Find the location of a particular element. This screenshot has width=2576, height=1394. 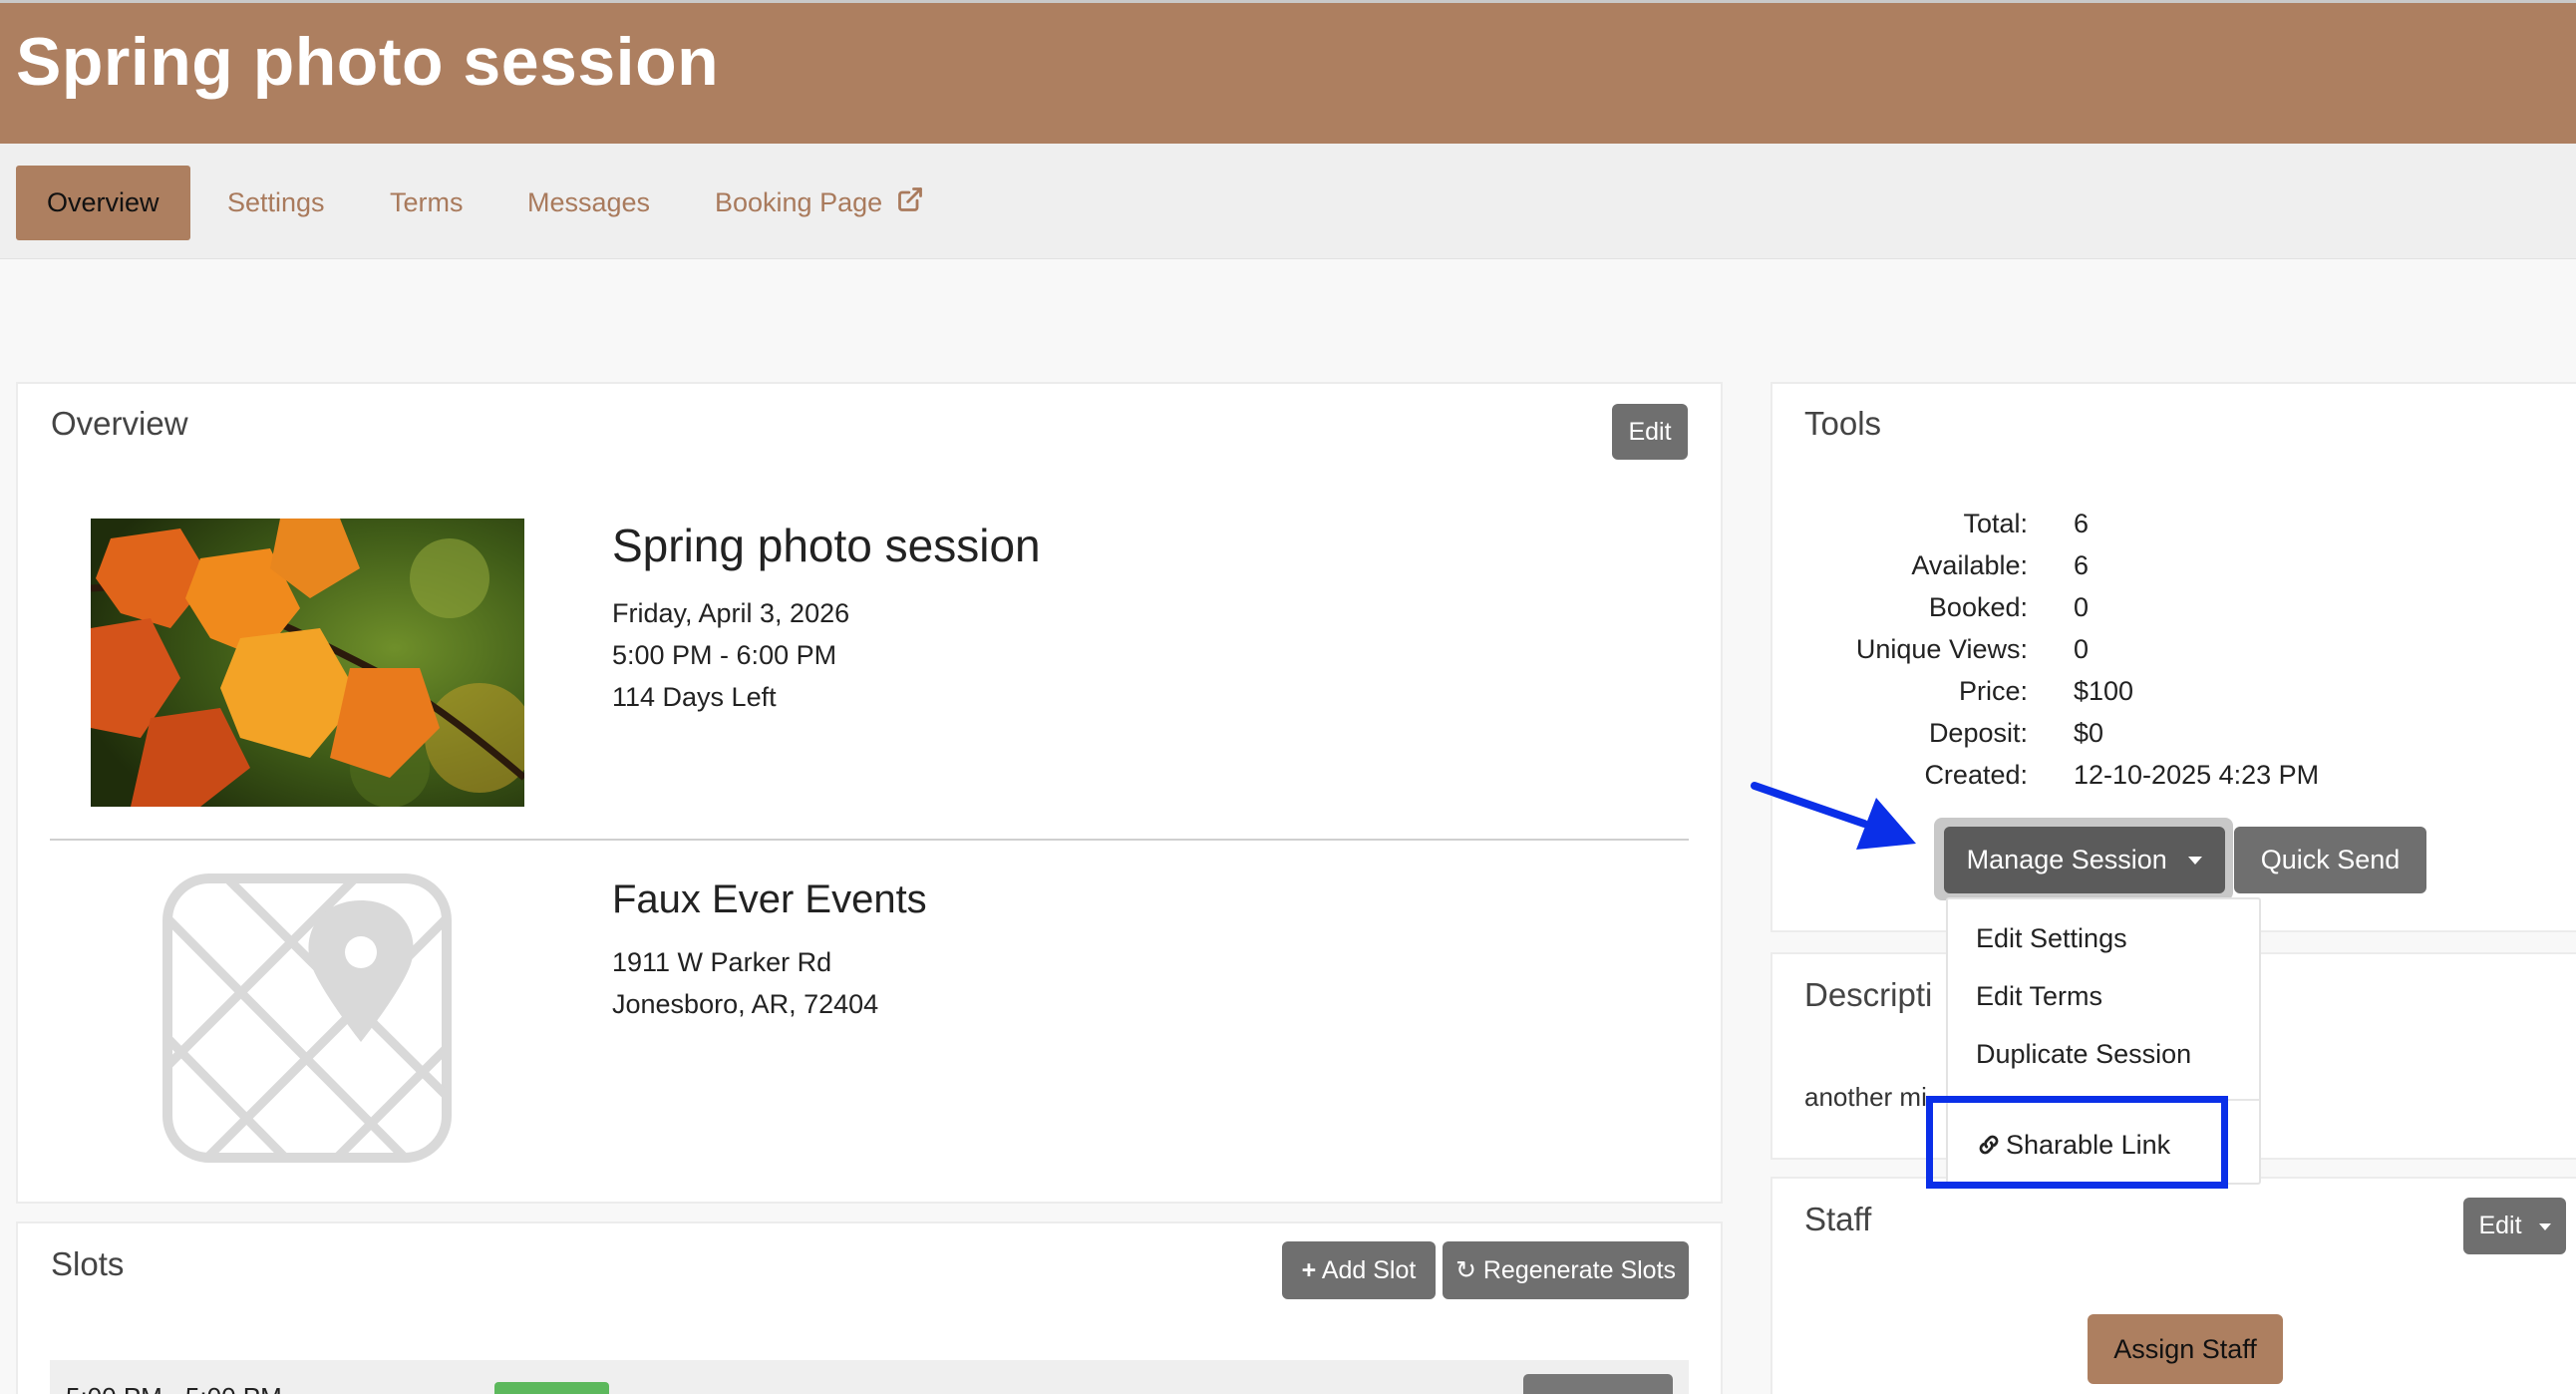

stat-created-value: 12-10-2025 4:23 PM is located at coordinates (2197, 775).